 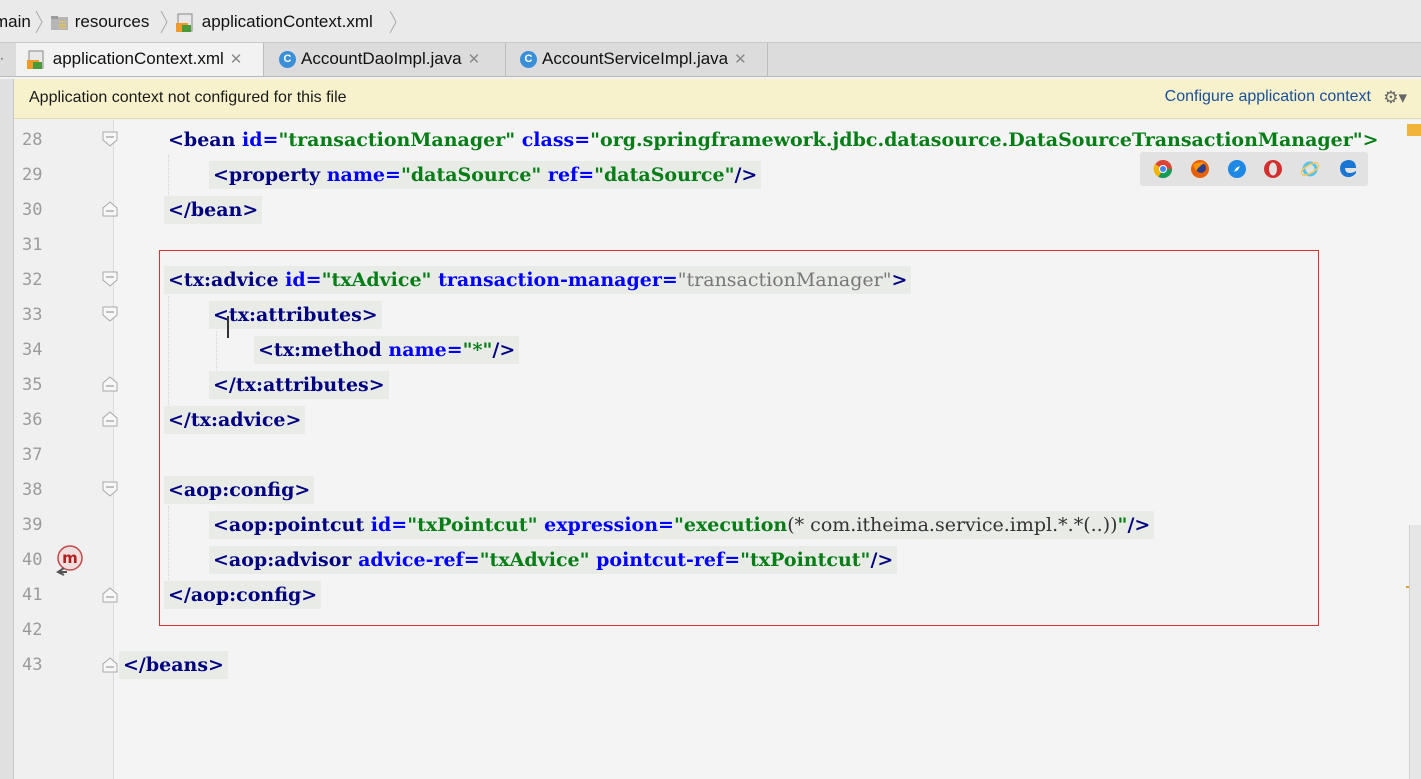 I want to click on line-number: 41, so click(x=32, y=595).